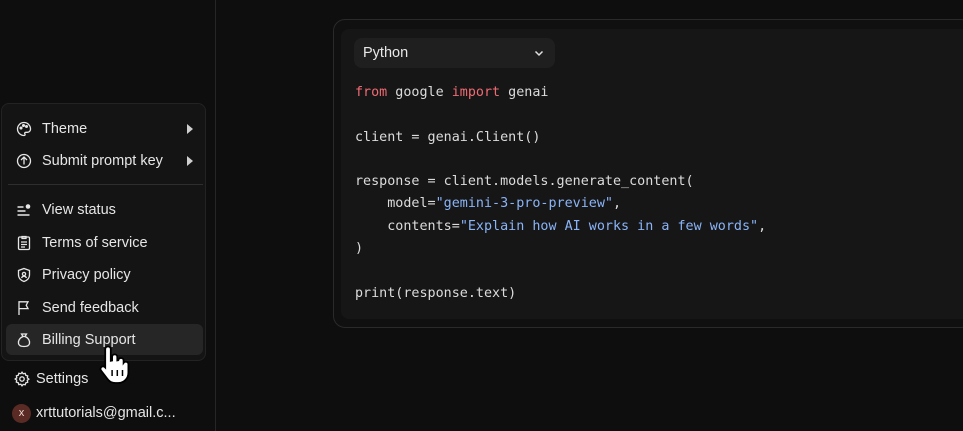 The height and width of the screenshot is (431, 963). Describe the element at coordinates (79, 209) in the screenshot. I see `menu-item-label: View status` at that location.